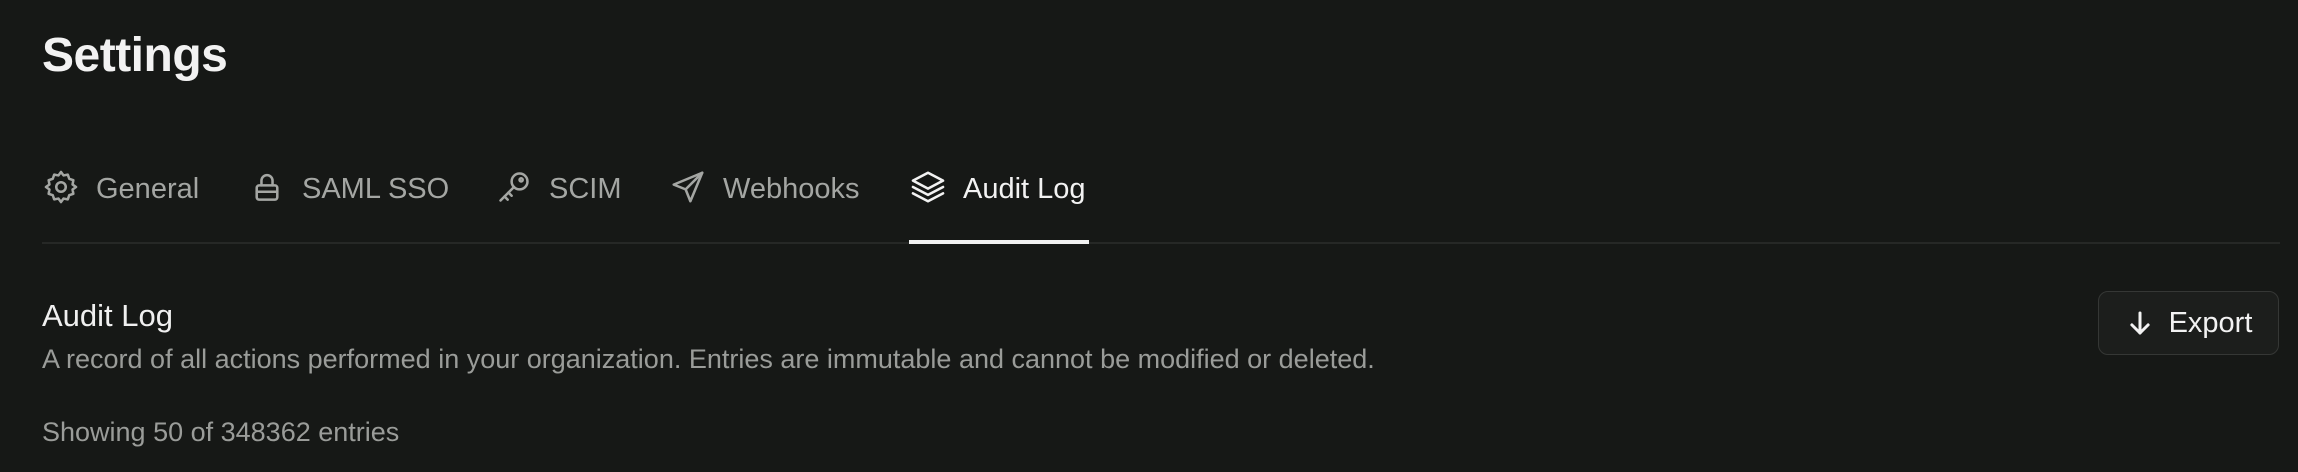 This screenshot has height=472, width=2298. I want to click on gear-icon, so click(61, 187).